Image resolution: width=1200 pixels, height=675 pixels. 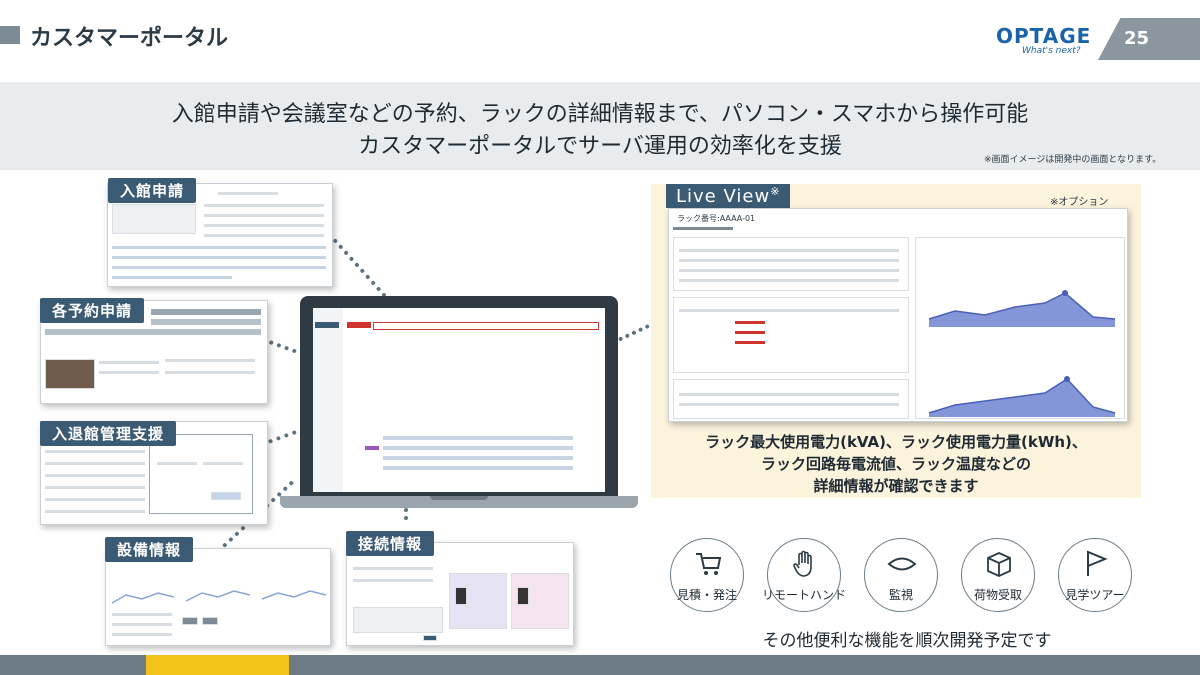 I want to click on live-view-option-note: ※オプション, so click(x=1079, y=202).